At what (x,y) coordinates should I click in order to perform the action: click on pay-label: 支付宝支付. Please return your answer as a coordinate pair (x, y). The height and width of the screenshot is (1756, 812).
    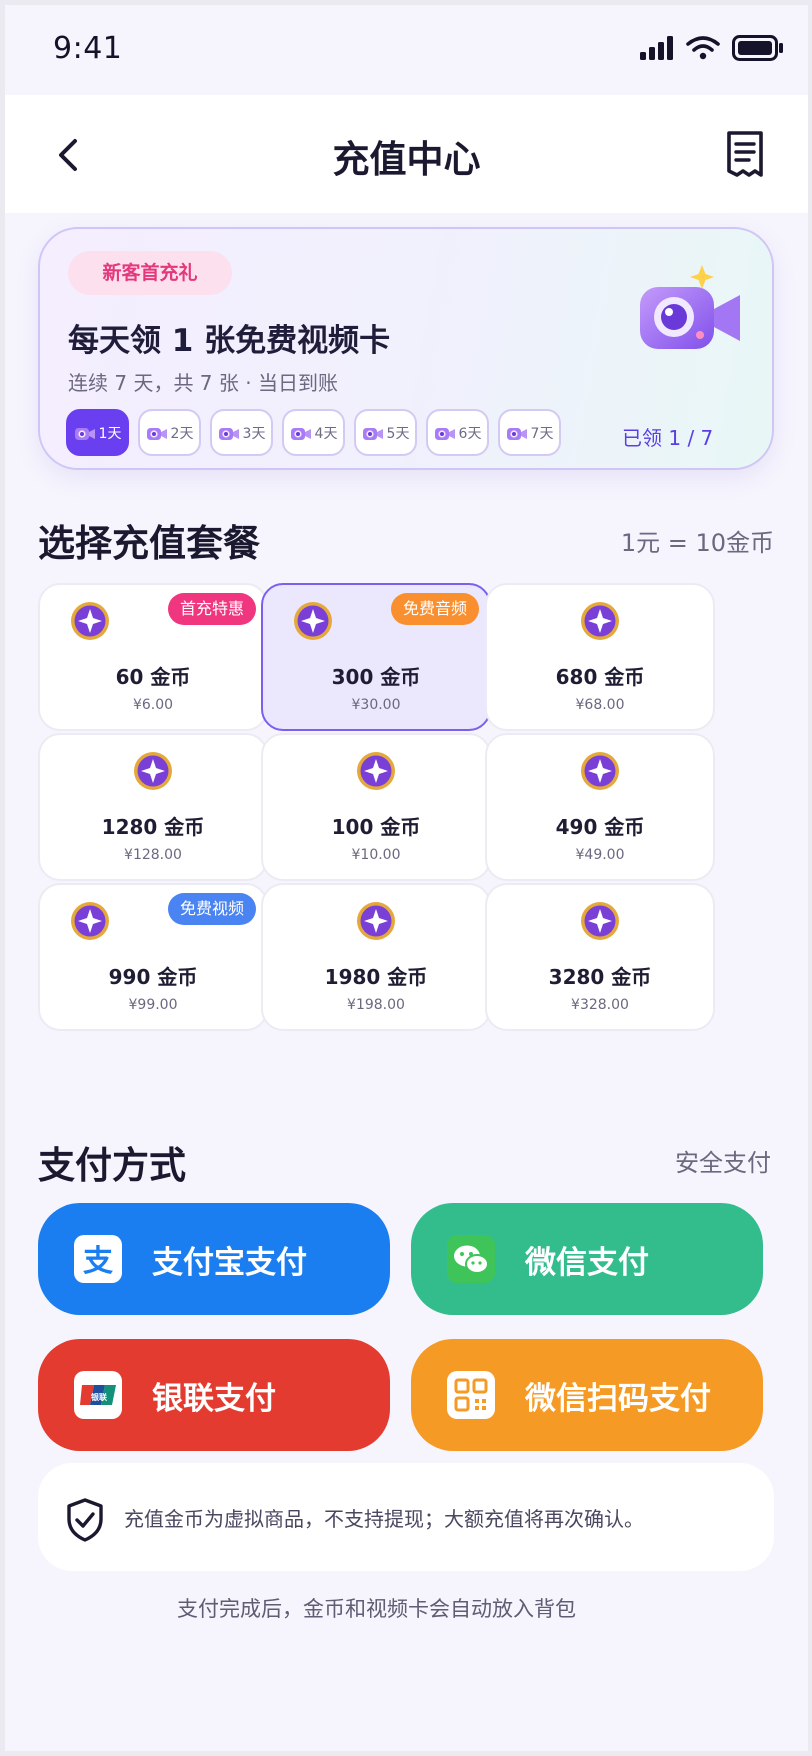
    Looking at the image, I should click on (229, 1262).